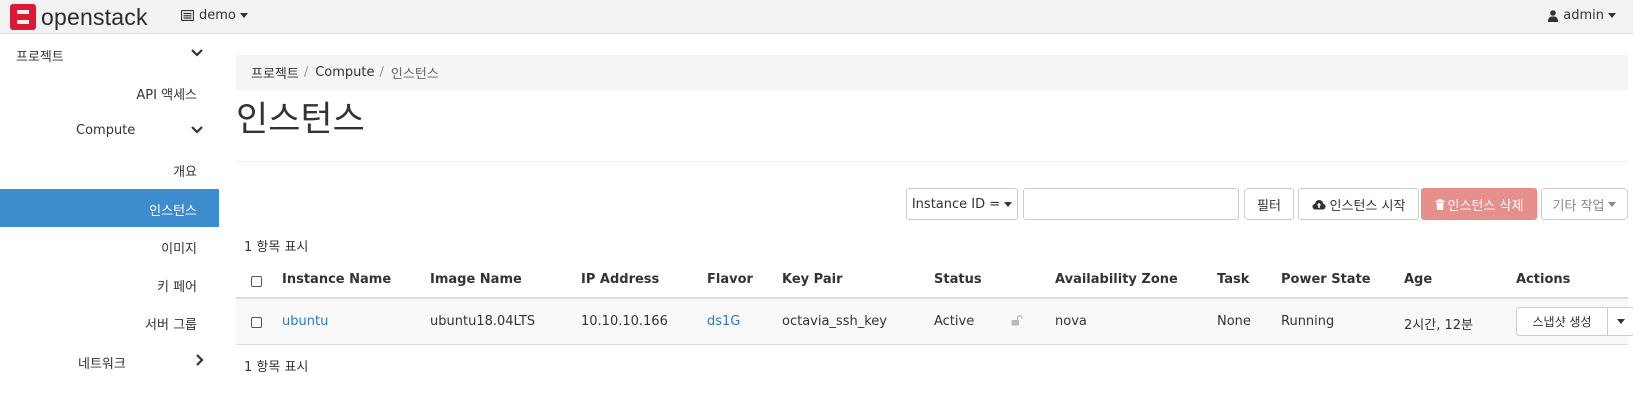 The height and width of the screenshot is (394, 1633). What do you see at coordinates (1017, 320) in the screenshot?
I see `unlock-icon` at bounding box center [1017, 320].